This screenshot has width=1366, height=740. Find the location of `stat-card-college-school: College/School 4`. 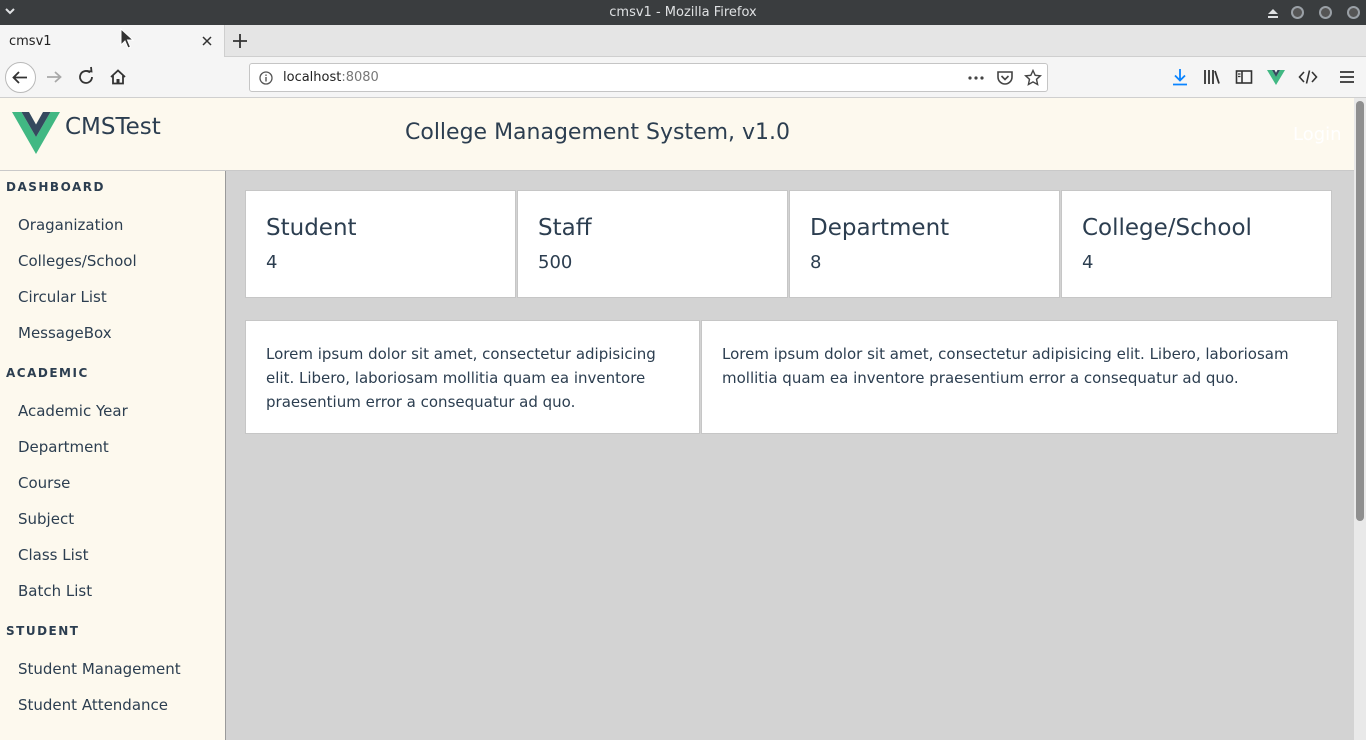

stat-card-college-school: College/School 4 is located at coordinates (1196, 244).